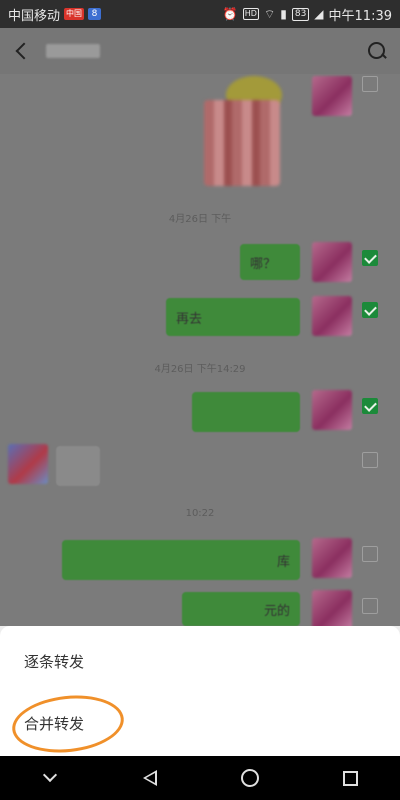  Describe the element at coordinates (319, 14) in the screenshot. I see `signal-strength-icon: ◢` at that location.